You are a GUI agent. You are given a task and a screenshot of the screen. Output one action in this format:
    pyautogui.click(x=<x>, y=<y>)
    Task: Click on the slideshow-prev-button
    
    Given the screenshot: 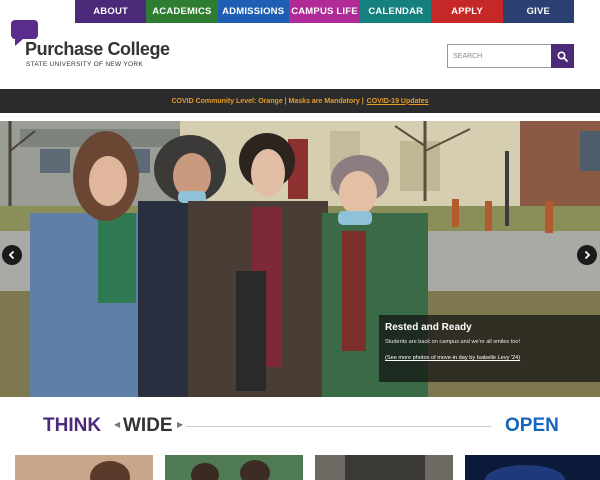 What is the action you would take?
    pyautogui.click(x=12, y=255)
    